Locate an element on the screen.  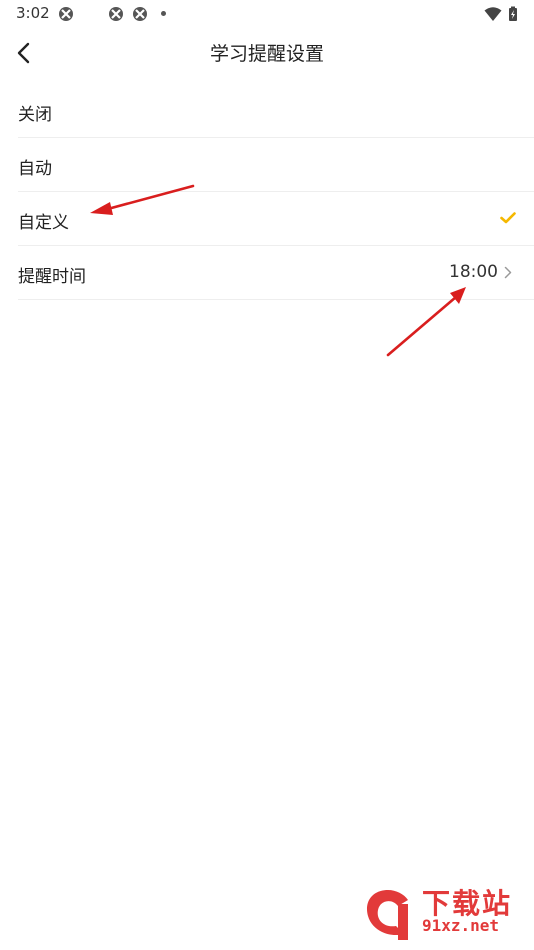
option-label: 关闭 is located at coordinates (35, 115).